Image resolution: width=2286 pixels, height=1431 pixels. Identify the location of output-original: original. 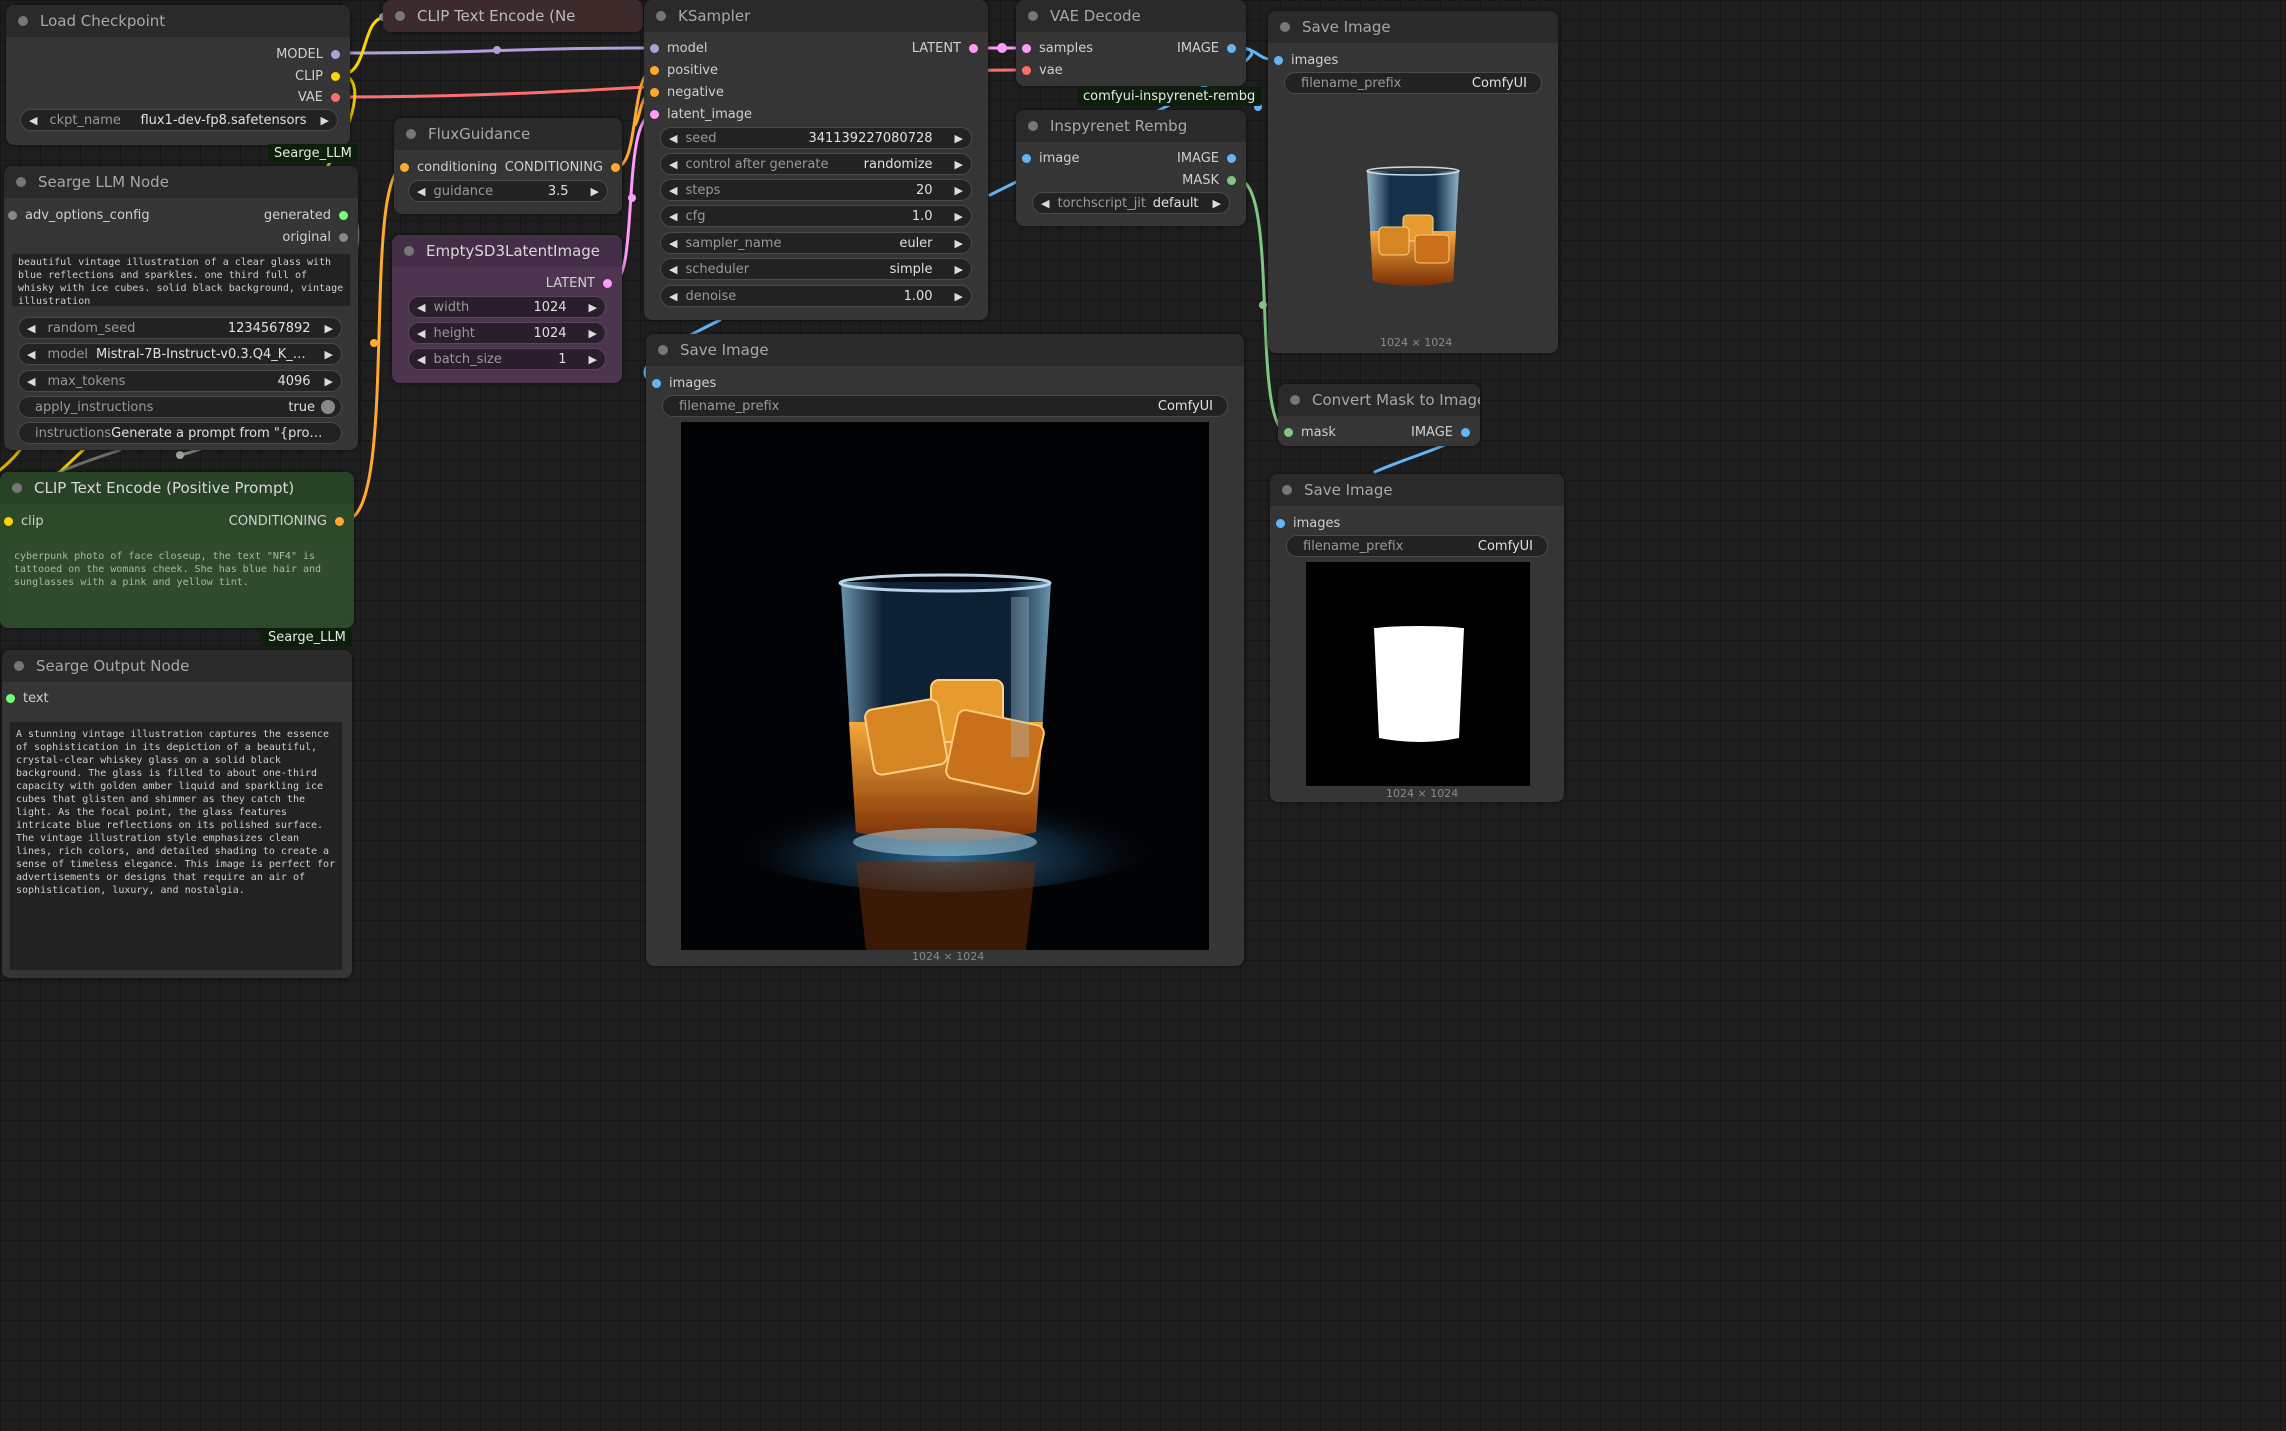
(315, 237).